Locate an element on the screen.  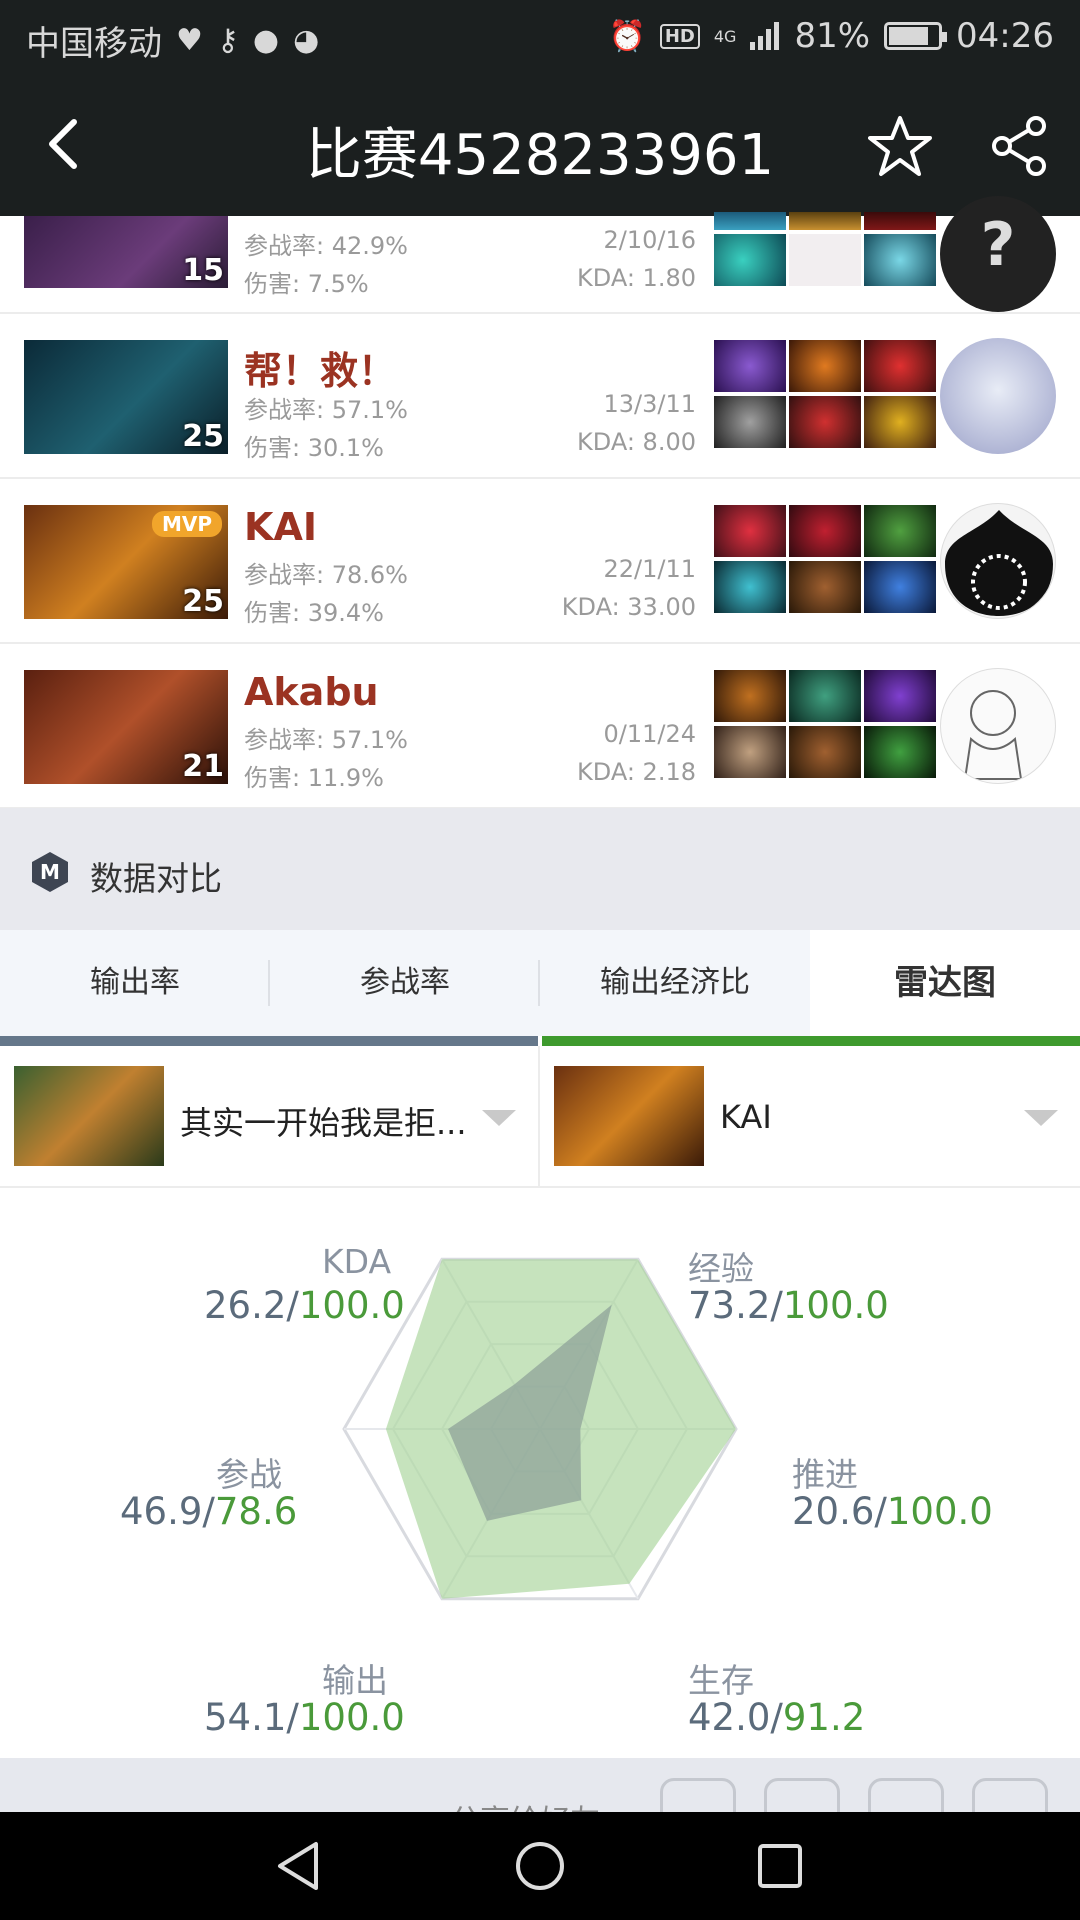
radar-chart is located at coordinates (540, 1429).